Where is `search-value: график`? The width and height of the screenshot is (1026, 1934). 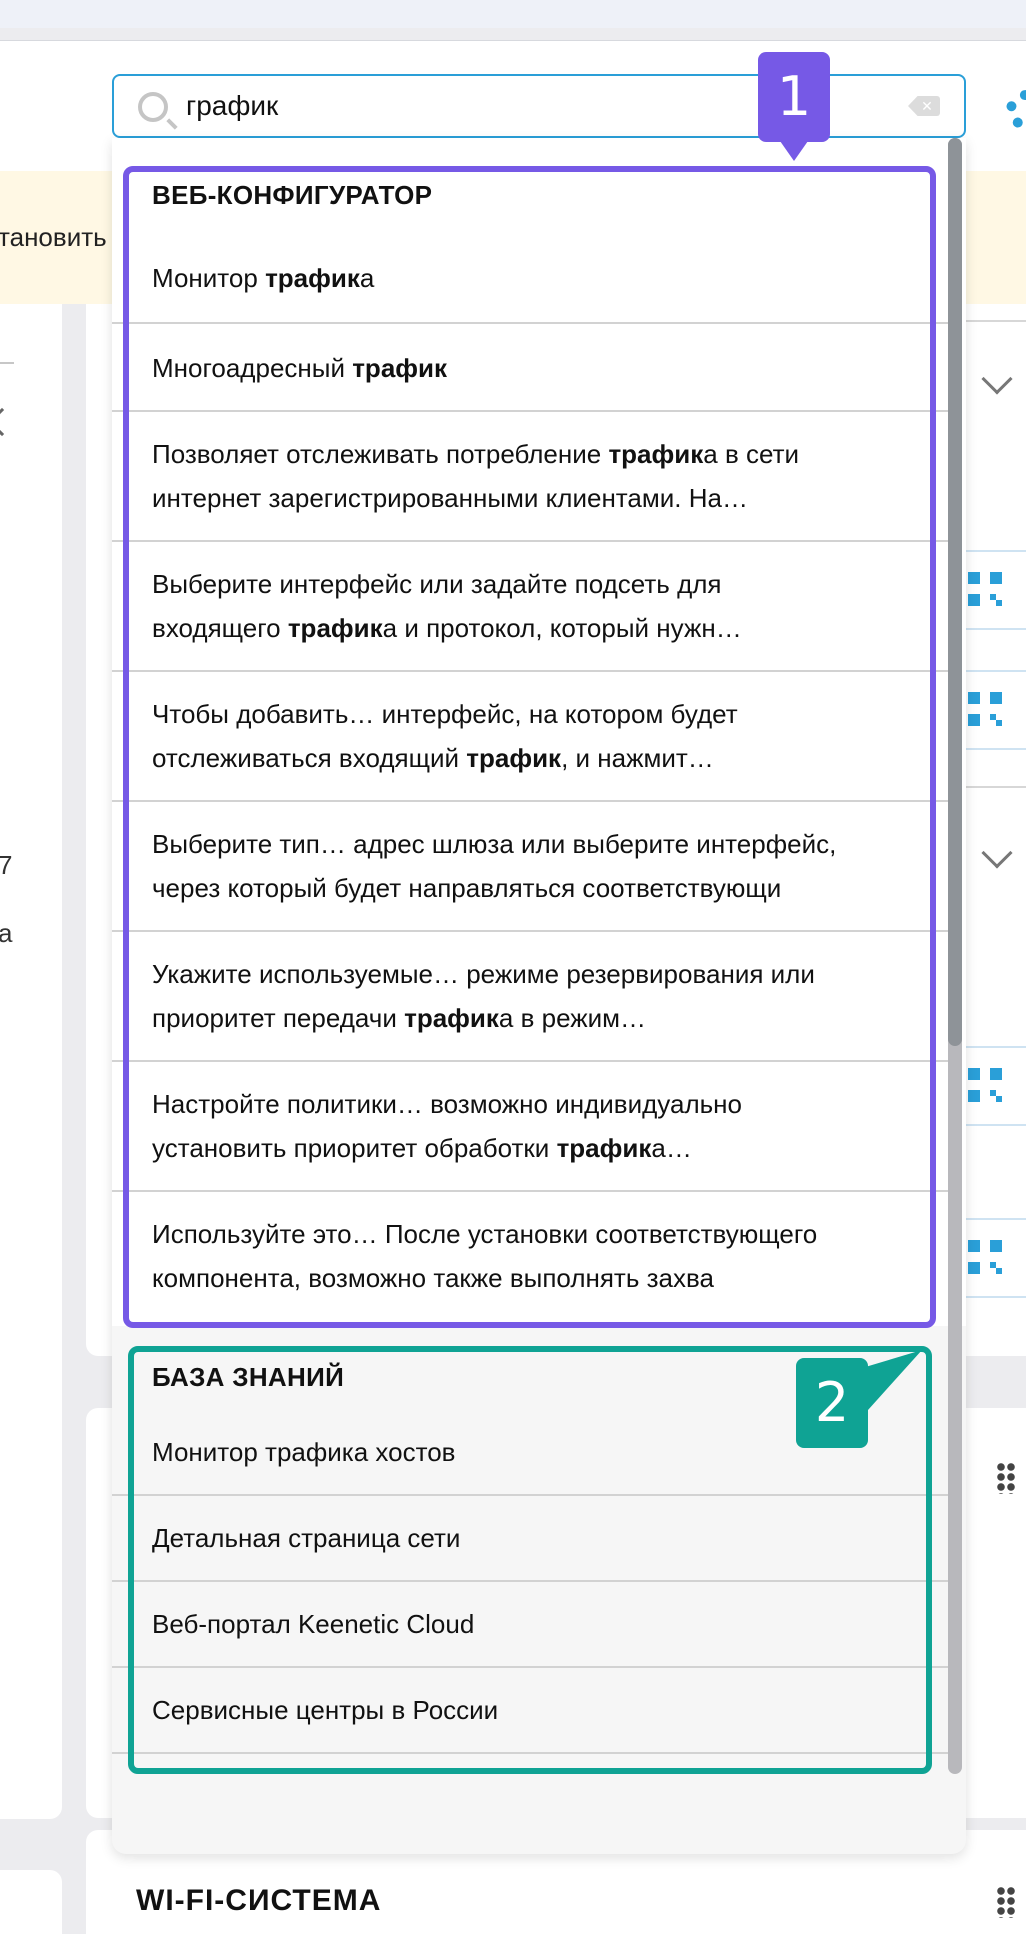 search-value: график is located at coordinates (232, 106).